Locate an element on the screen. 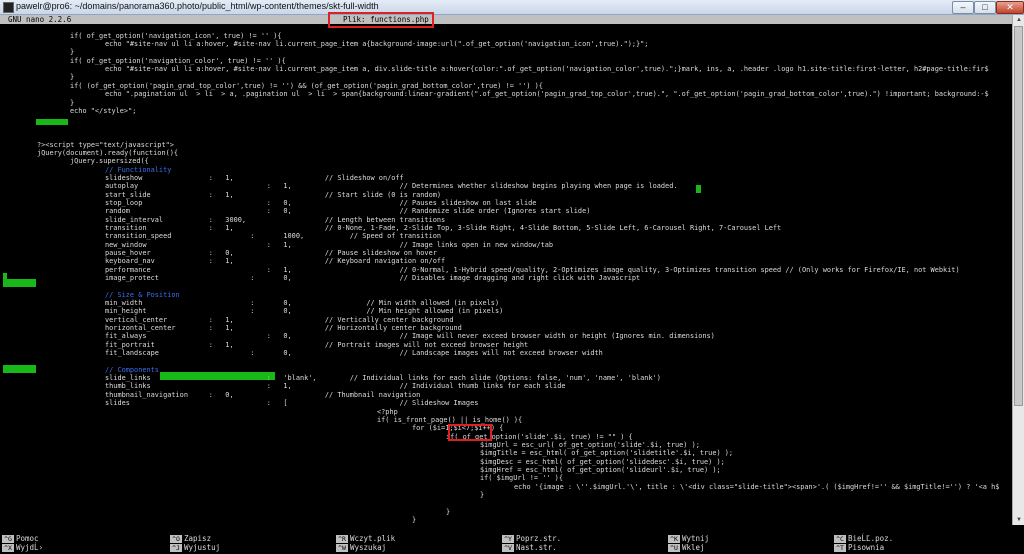 The width and height of the screenshot is (1024, 554). shortcut-key: ^V is located at coordinates (508, 548).